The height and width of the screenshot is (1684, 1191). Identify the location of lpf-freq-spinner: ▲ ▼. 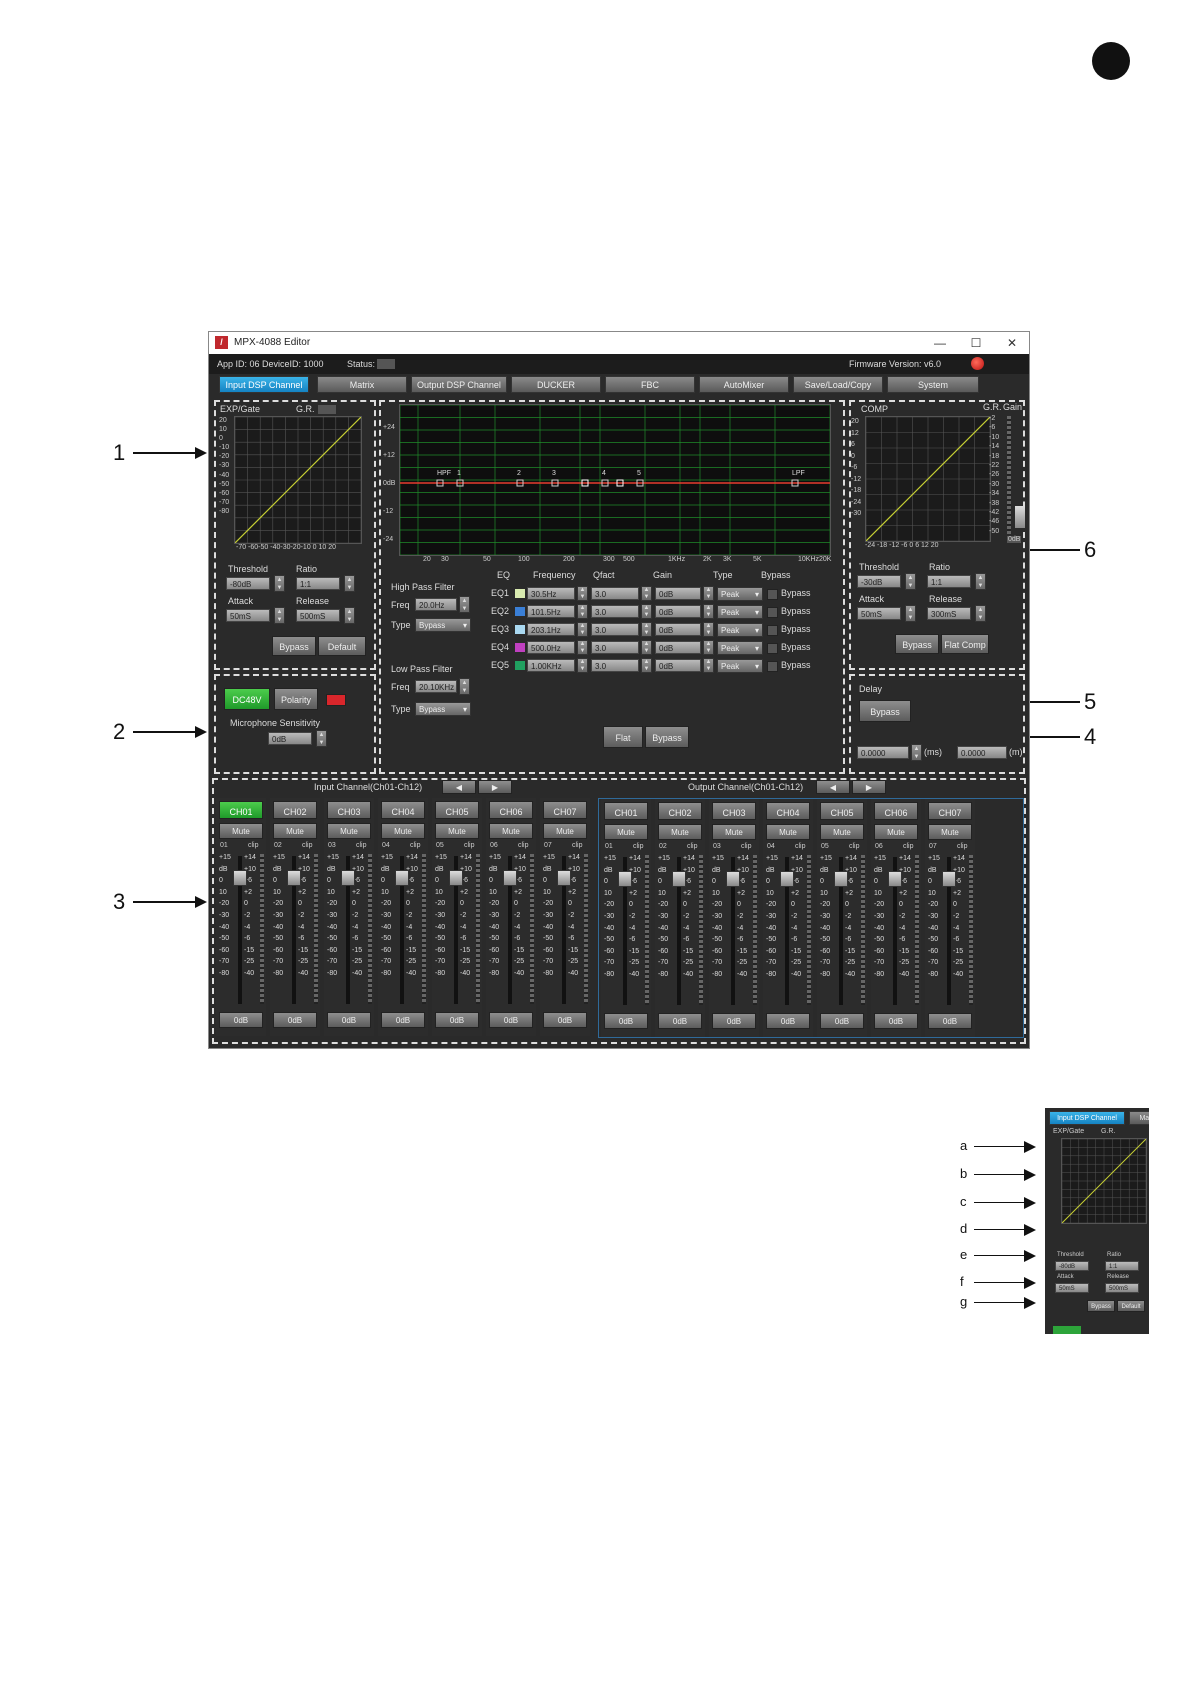
(464, 686).